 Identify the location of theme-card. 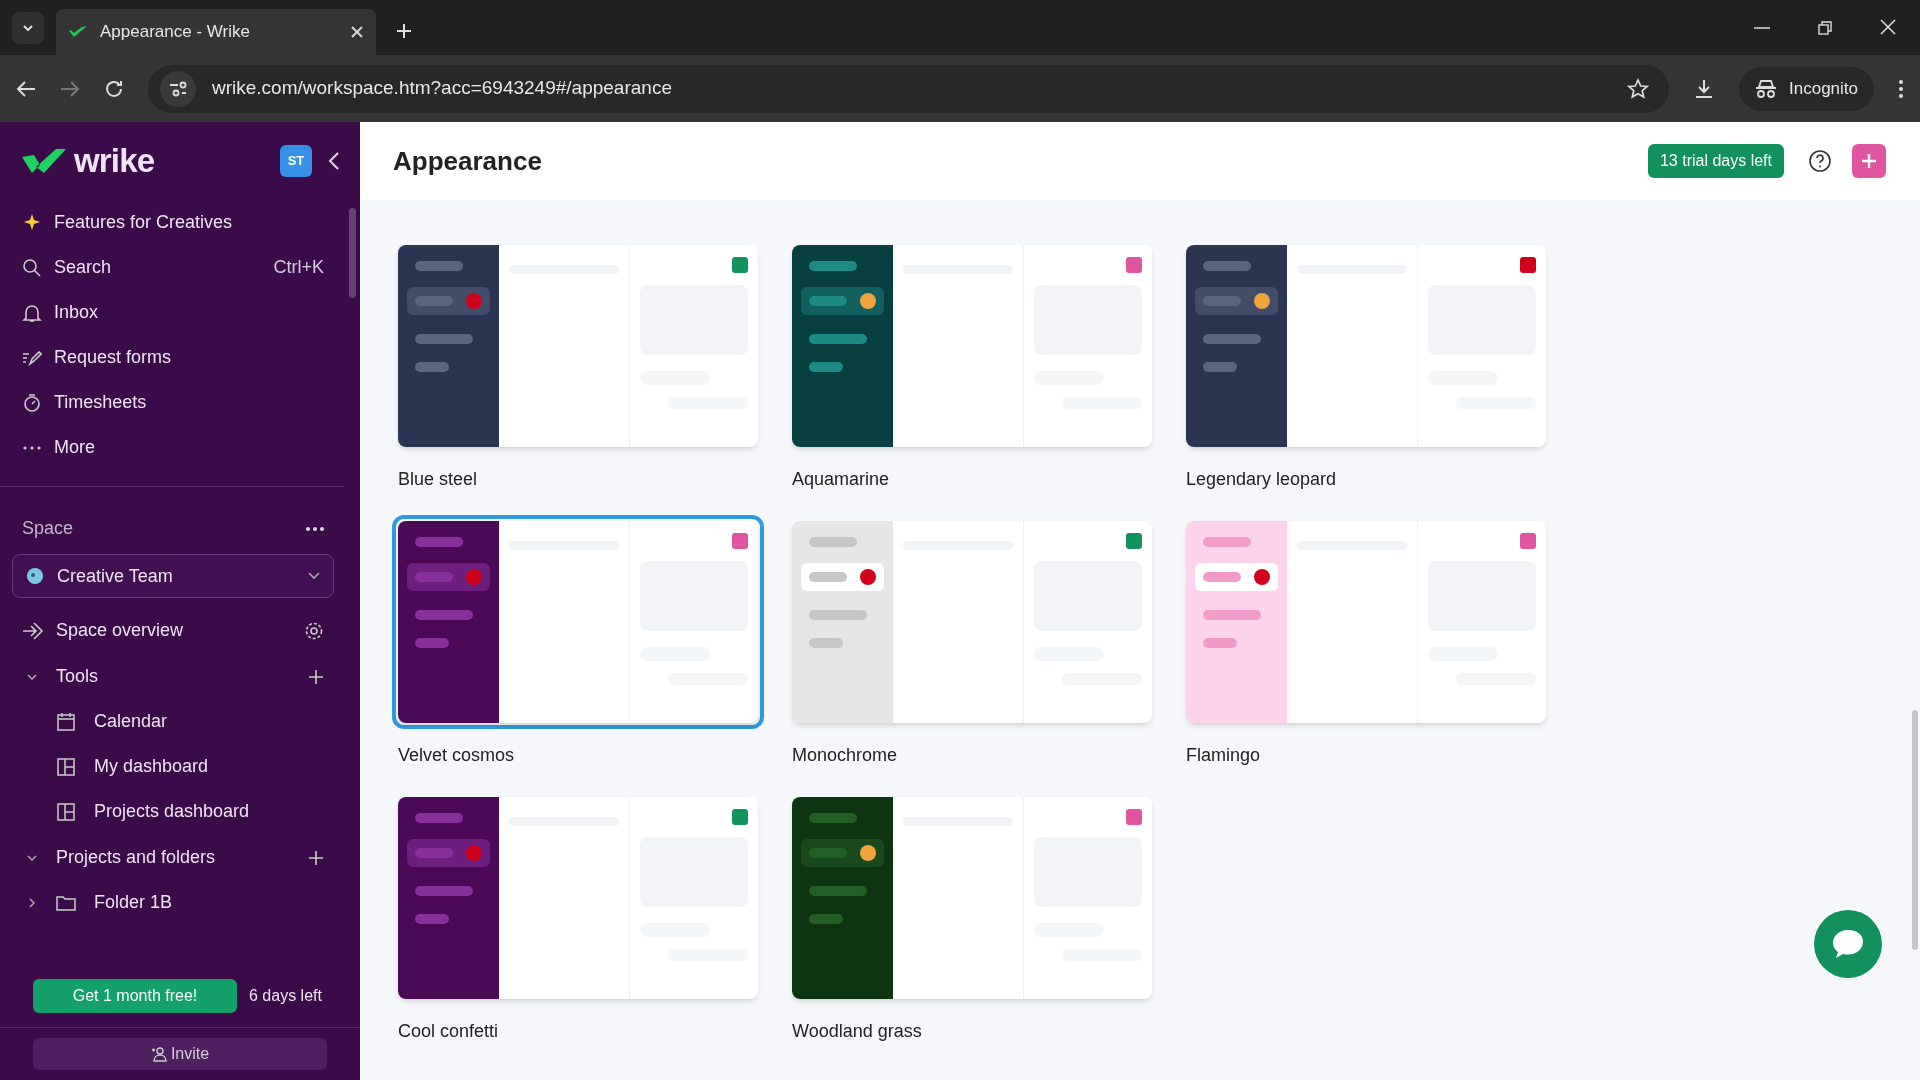
(578, 622).